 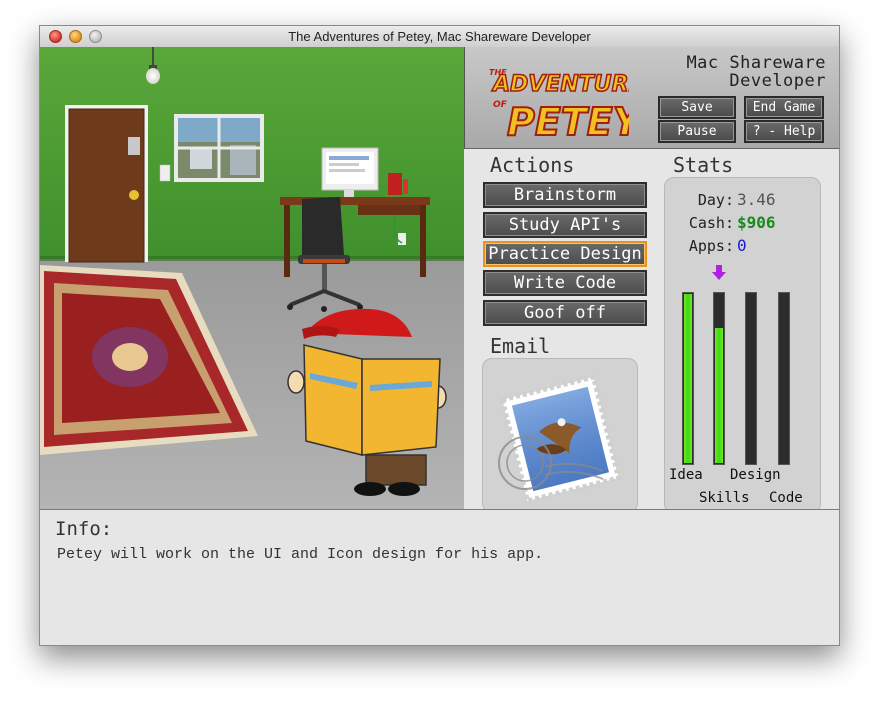 What do you see at coordinates (500, 105) in the screenshot?
I see `svg-text: OF` at bounding box center [500, 105].